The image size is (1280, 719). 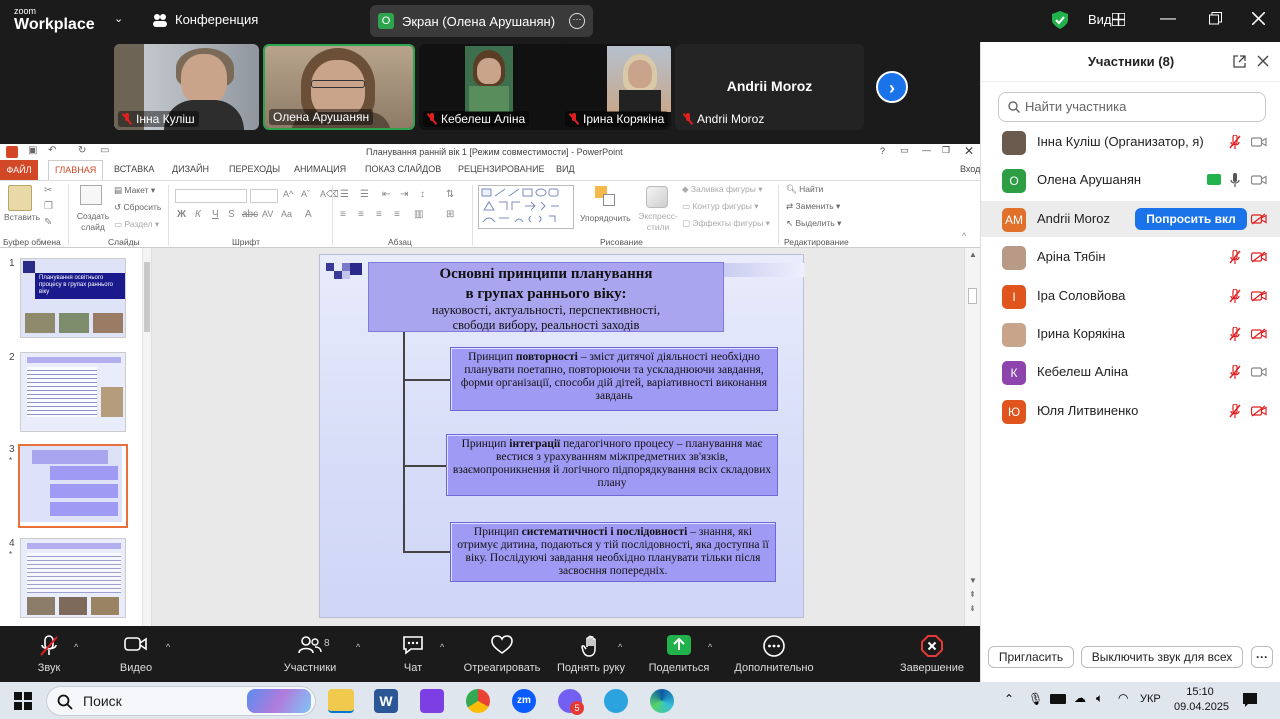 What do you see at coordinates (339, 87) in the screenshot?
I see `video-tile-active-speaker: Олена Арушанян` at bounding box center [339, 87].